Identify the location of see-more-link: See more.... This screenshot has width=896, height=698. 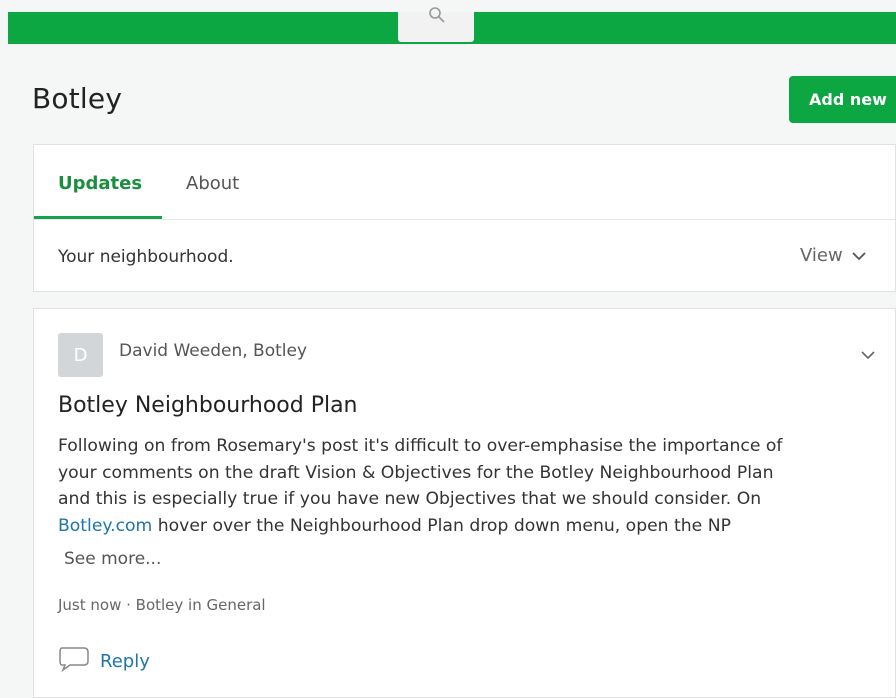
(112, 559).